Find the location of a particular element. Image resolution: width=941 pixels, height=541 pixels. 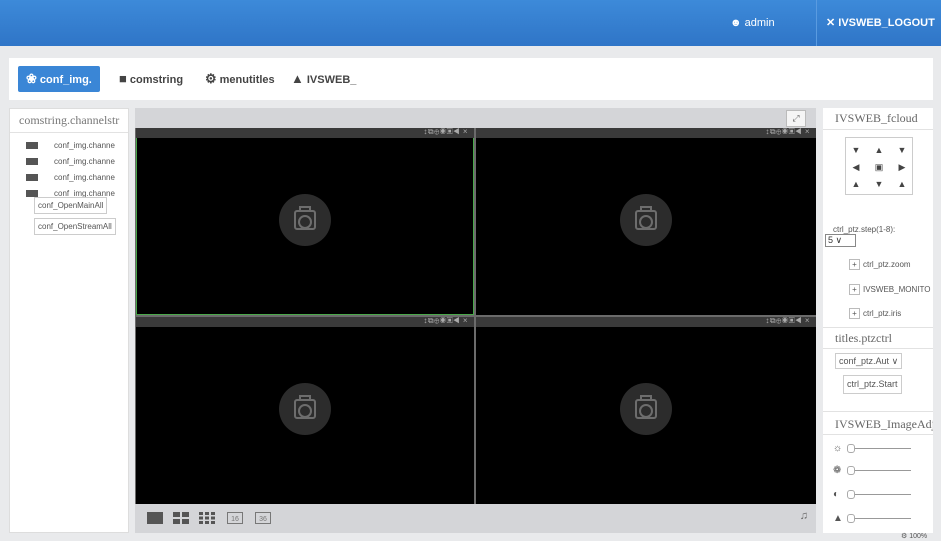

chevron-down-icon: ∨ is located at coordinates (895, 361).